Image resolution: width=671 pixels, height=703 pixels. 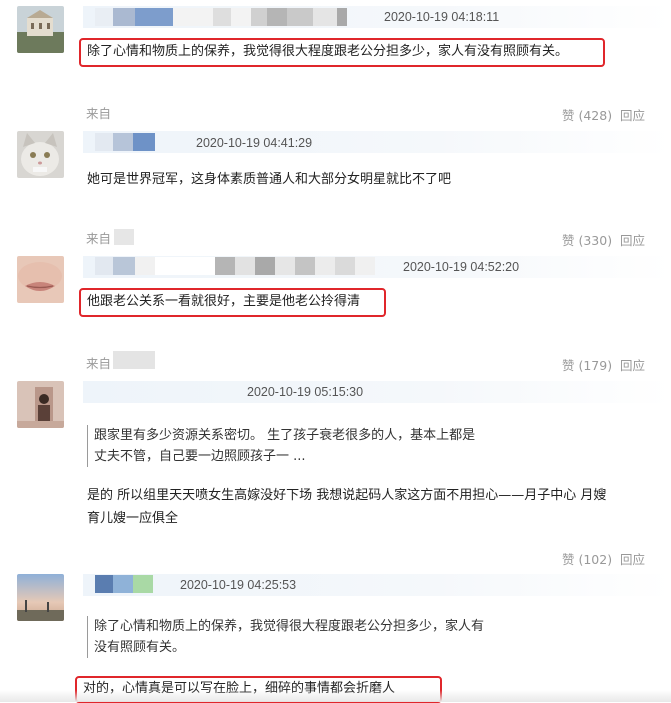 What do you see at coordinates (461, 267) in the screenshot?
I see `comment-timestamp: 2020-10-19 04:52:20` at bounding box center [461, 267].